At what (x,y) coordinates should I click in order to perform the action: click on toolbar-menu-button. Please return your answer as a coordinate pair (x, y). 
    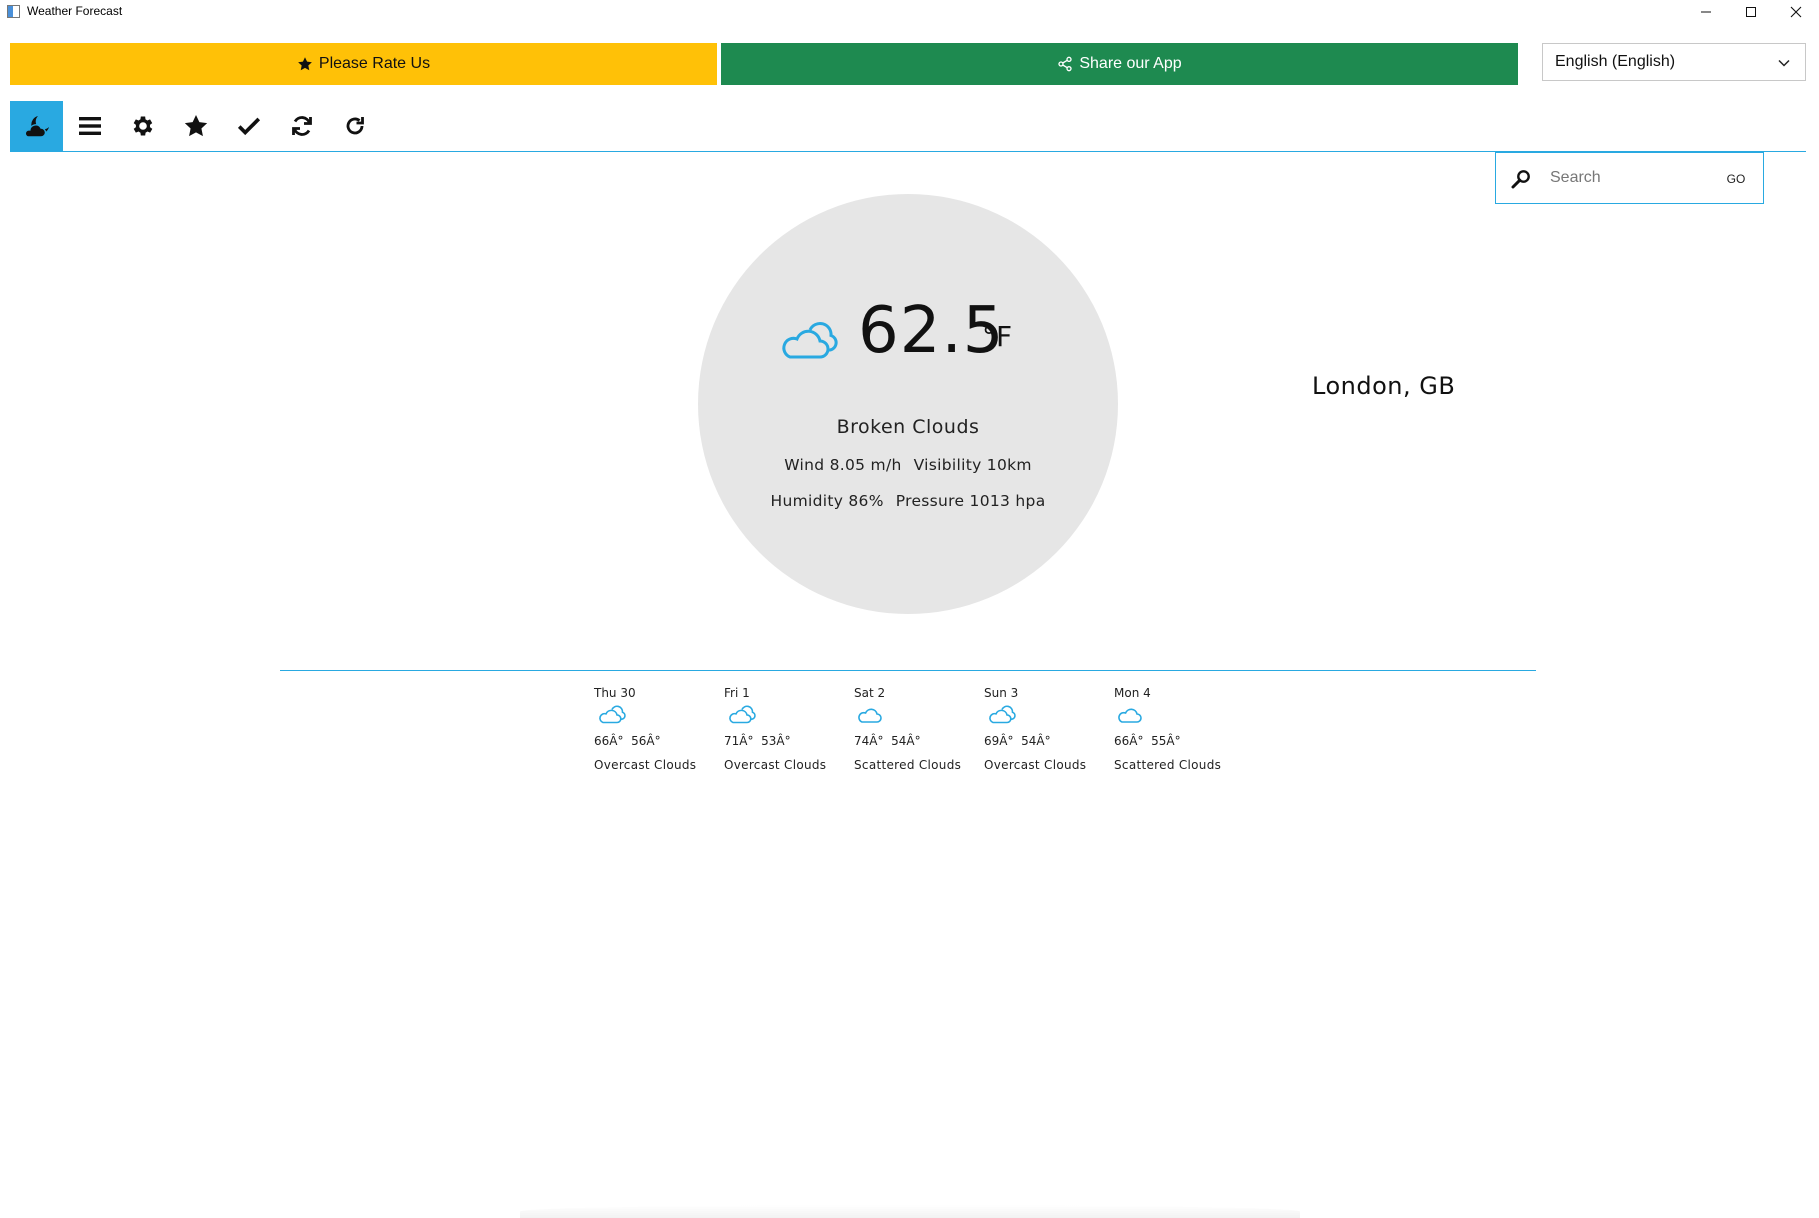
    Looking at the image, I should click on (89, 126).